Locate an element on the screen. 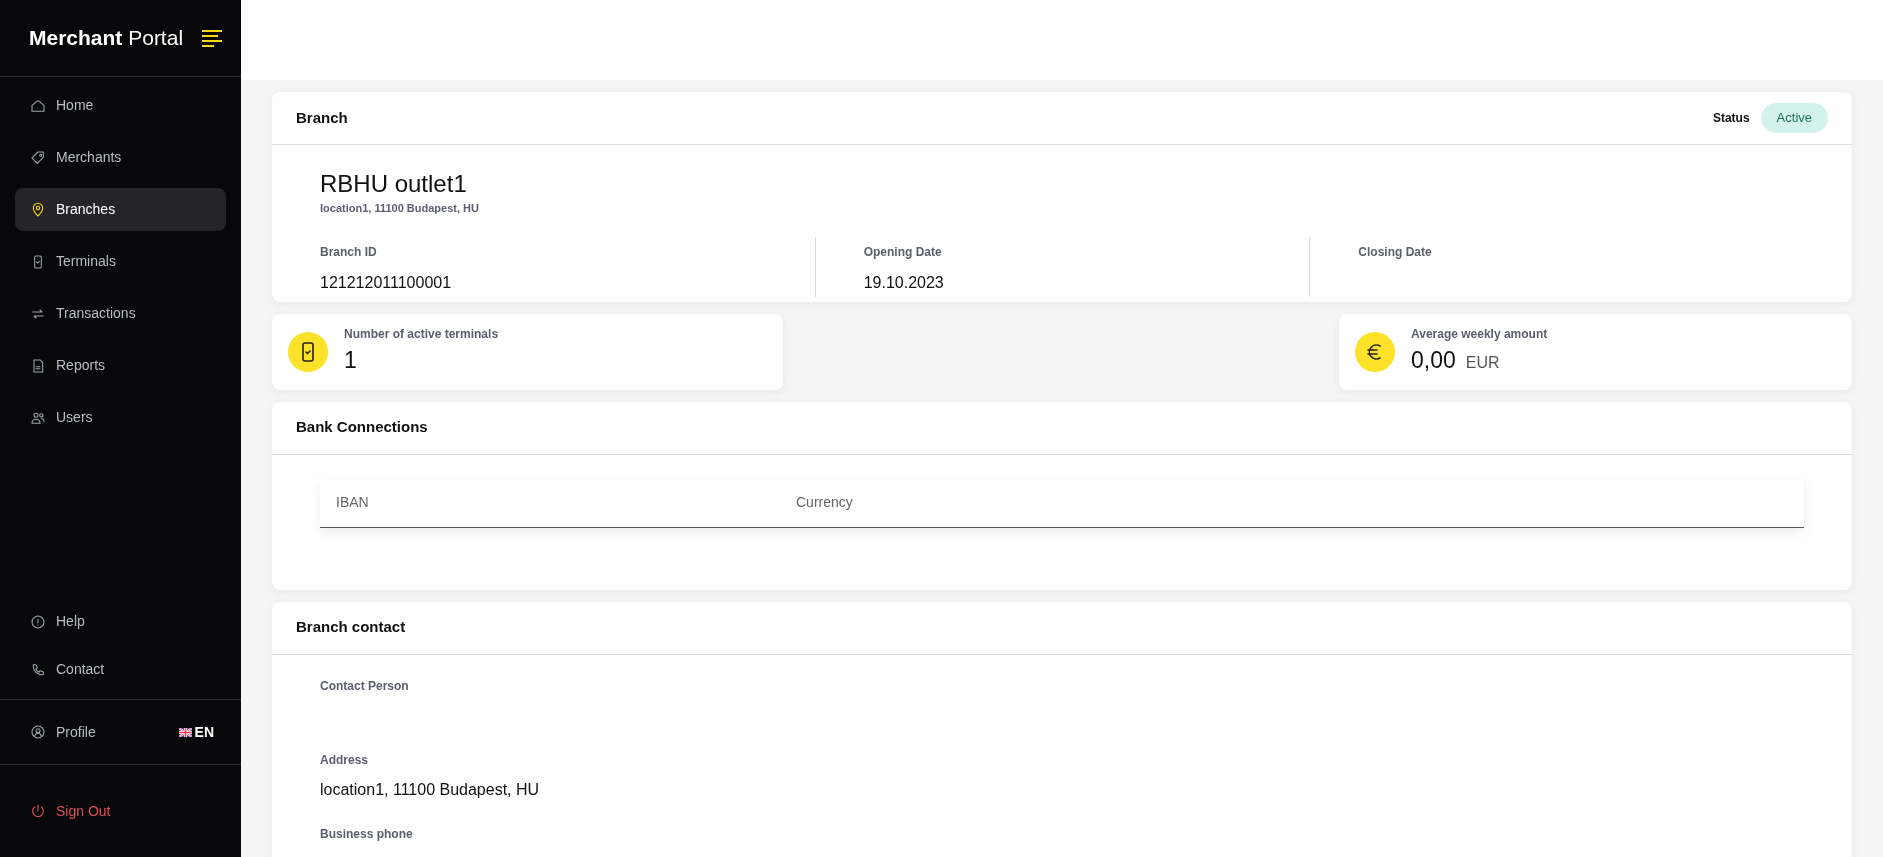 The height and width of the screenshot is (857, 1883). sidebar-item: Terminals is located at coordinates (120, 261).